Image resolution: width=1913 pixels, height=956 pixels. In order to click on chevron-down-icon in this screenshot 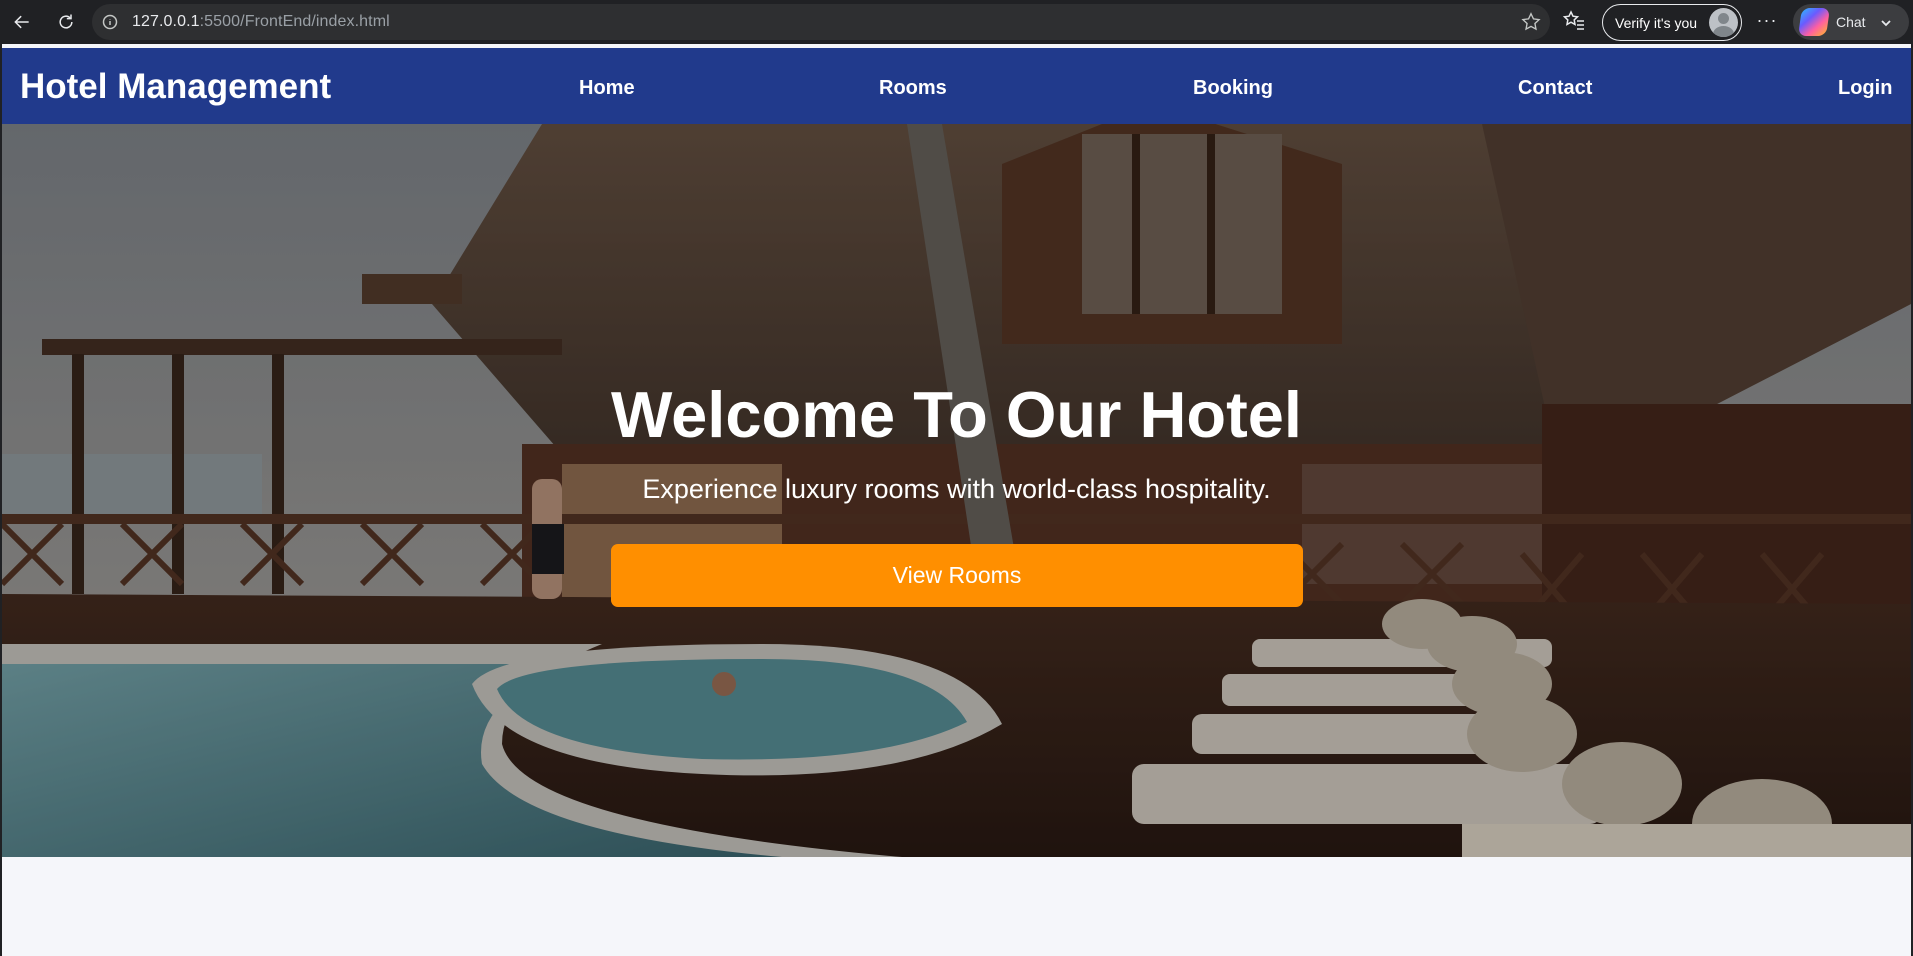, I will do `click(1886, 22)`.